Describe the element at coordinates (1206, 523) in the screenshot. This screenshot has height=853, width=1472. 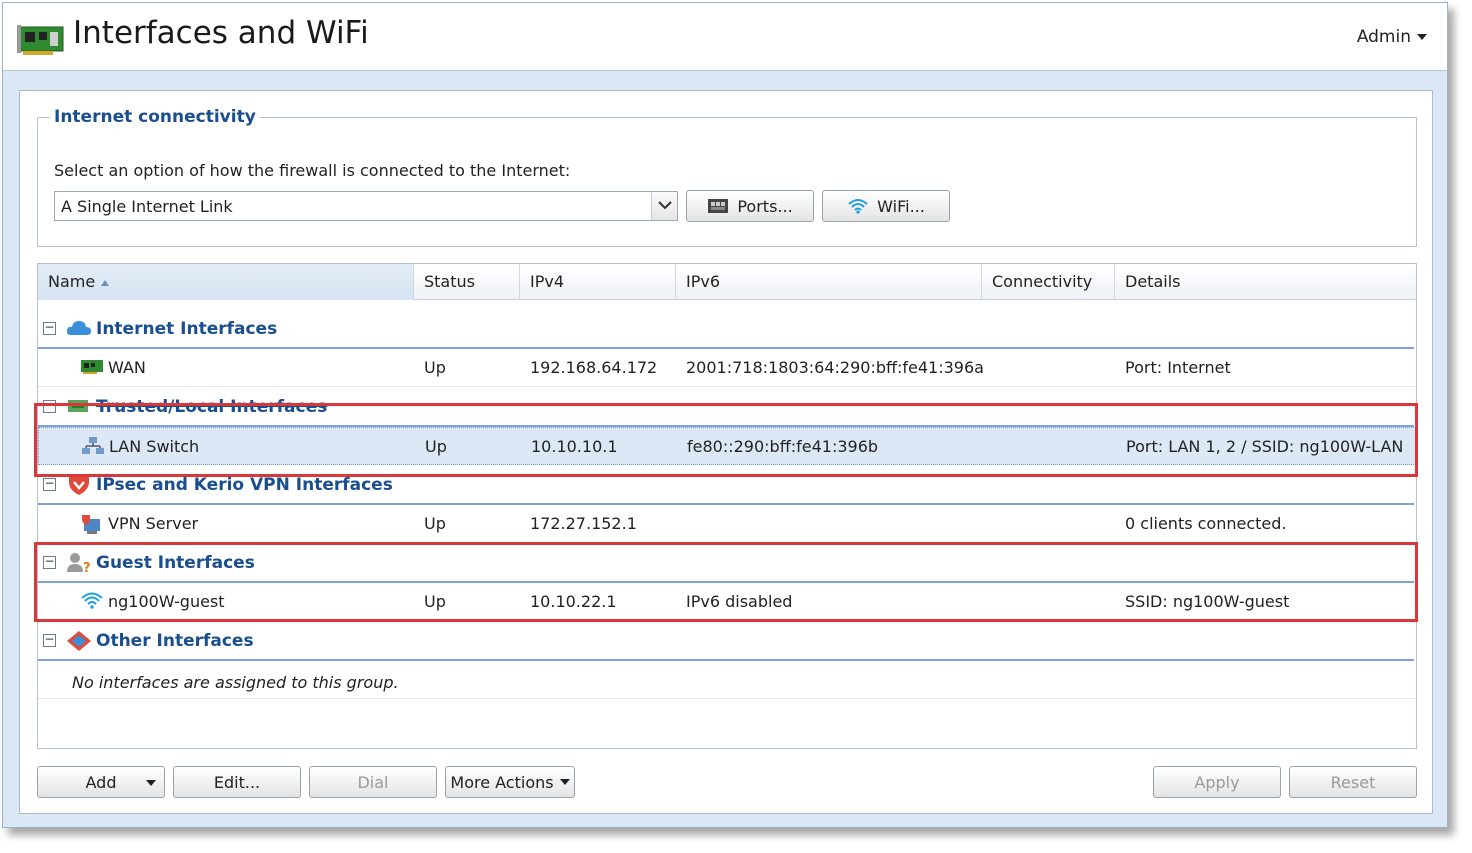
I see `interface-details: 0 clients connected.` at that location.